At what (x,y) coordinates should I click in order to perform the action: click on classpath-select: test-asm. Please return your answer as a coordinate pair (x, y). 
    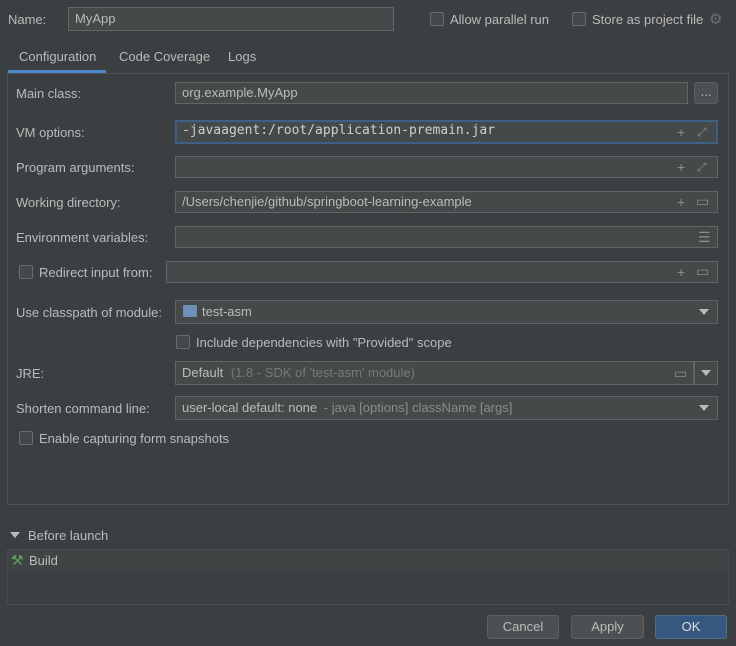
    Looking at the image, I should click on (446, 312).